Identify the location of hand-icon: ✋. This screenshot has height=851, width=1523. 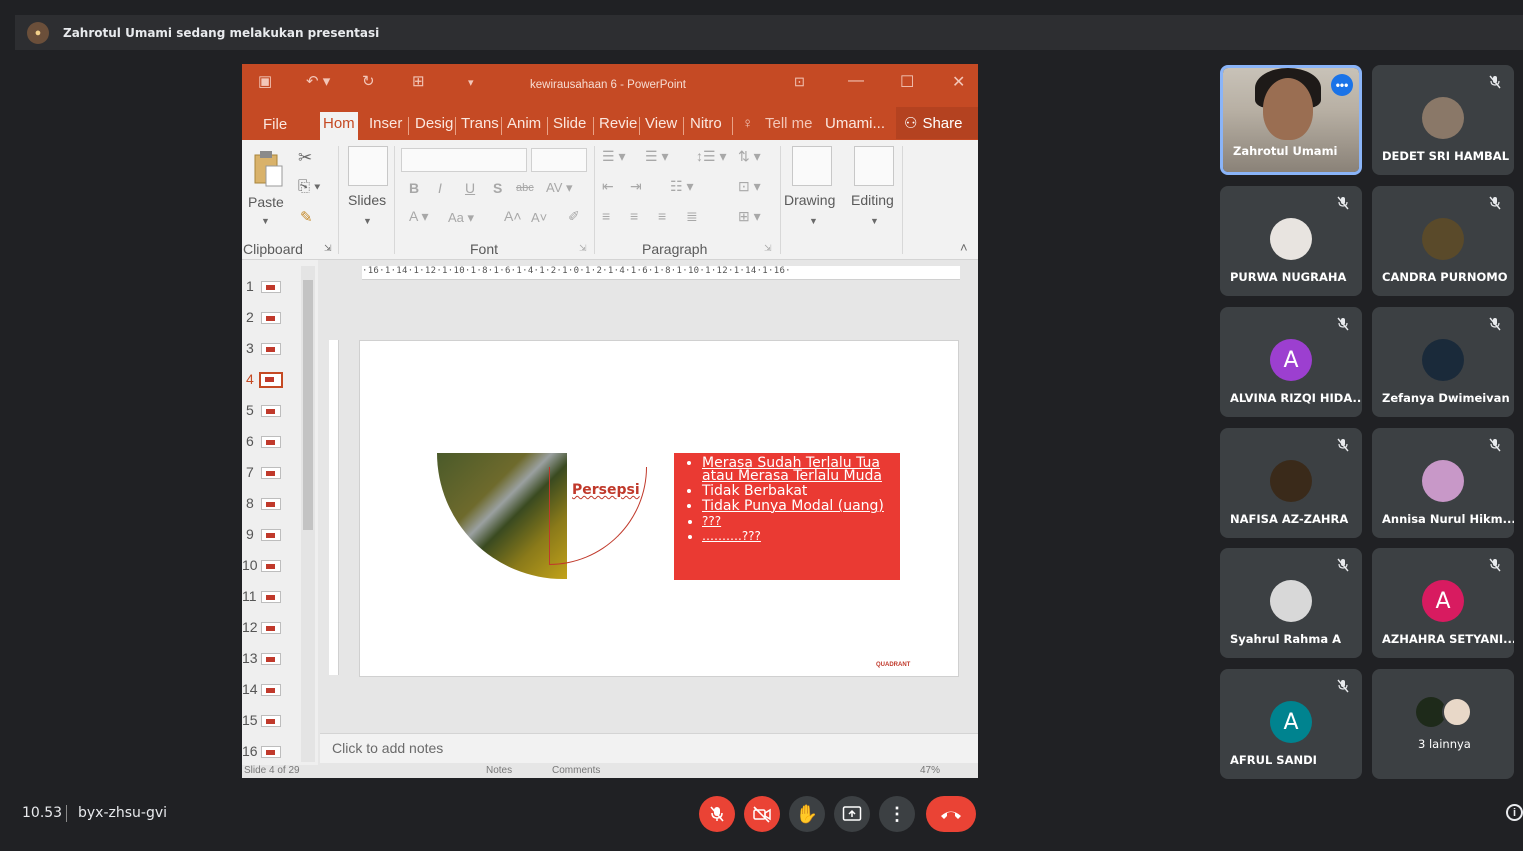
(807, 813).